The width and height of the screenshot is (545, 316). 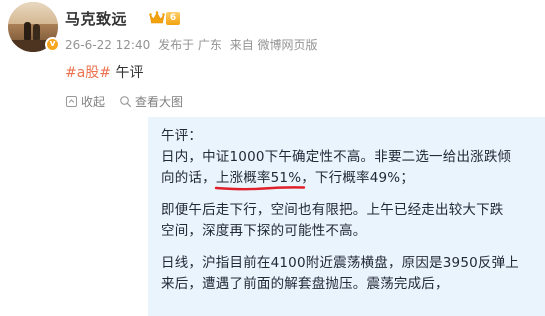 What do you see at coordinates (173, 18) in the screenshot?
I see `member-level-badge: 6` at bounding box center [173, 18].